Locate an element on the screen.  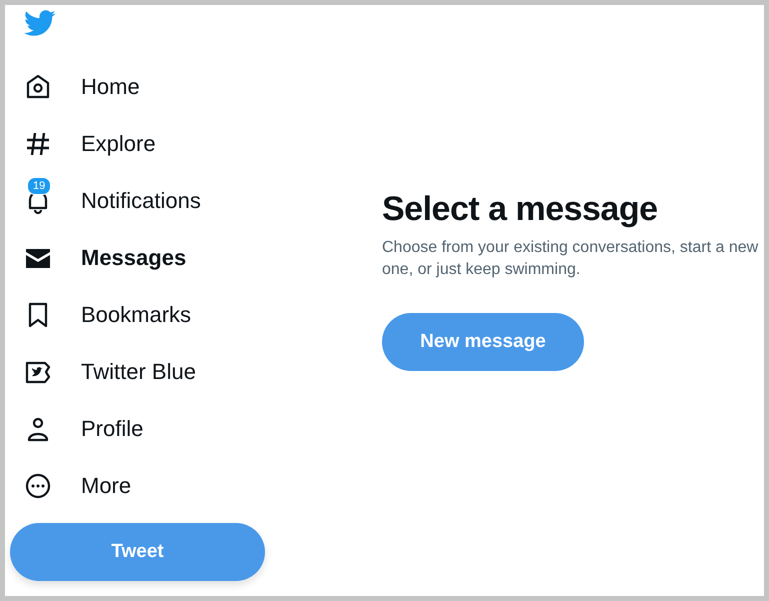
nav-item: Profile is located at coordinates (74, 428).